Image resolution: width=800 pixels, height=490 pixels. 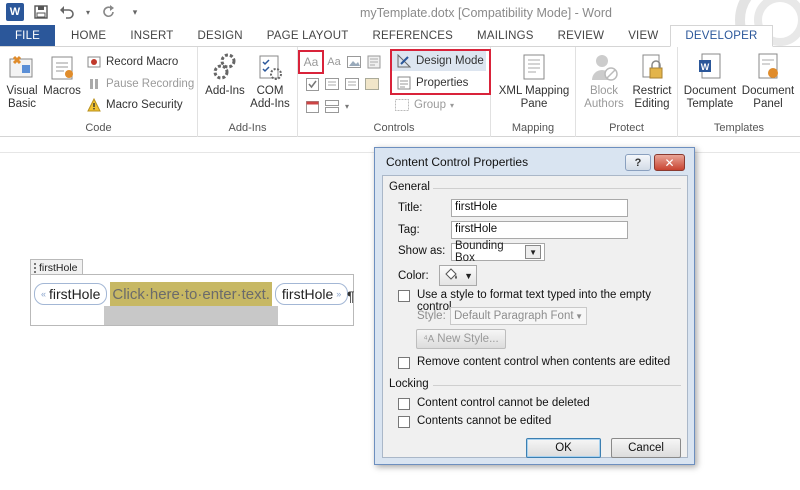 I want to click on rich-text-control-highlight, so click(x=311, y=62).